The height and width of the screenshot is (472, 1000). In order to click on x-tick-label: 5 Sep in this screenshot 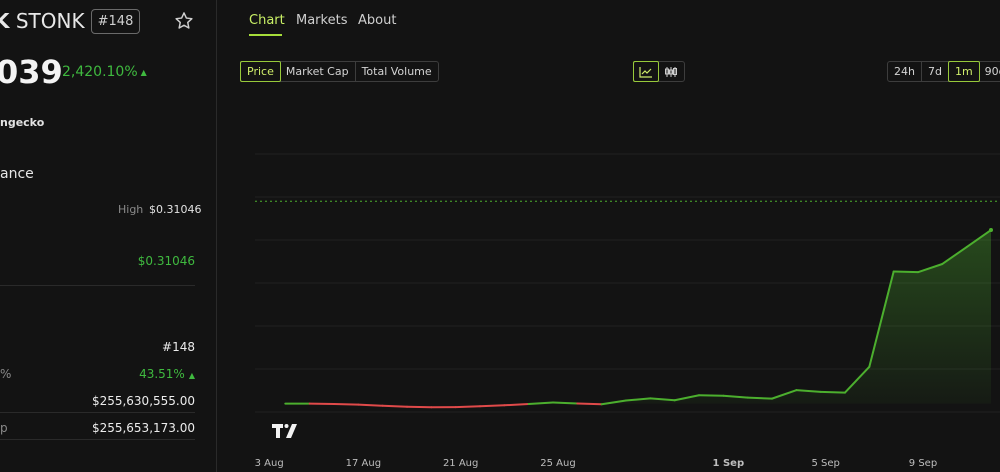, I will do `click(825, 463)`.